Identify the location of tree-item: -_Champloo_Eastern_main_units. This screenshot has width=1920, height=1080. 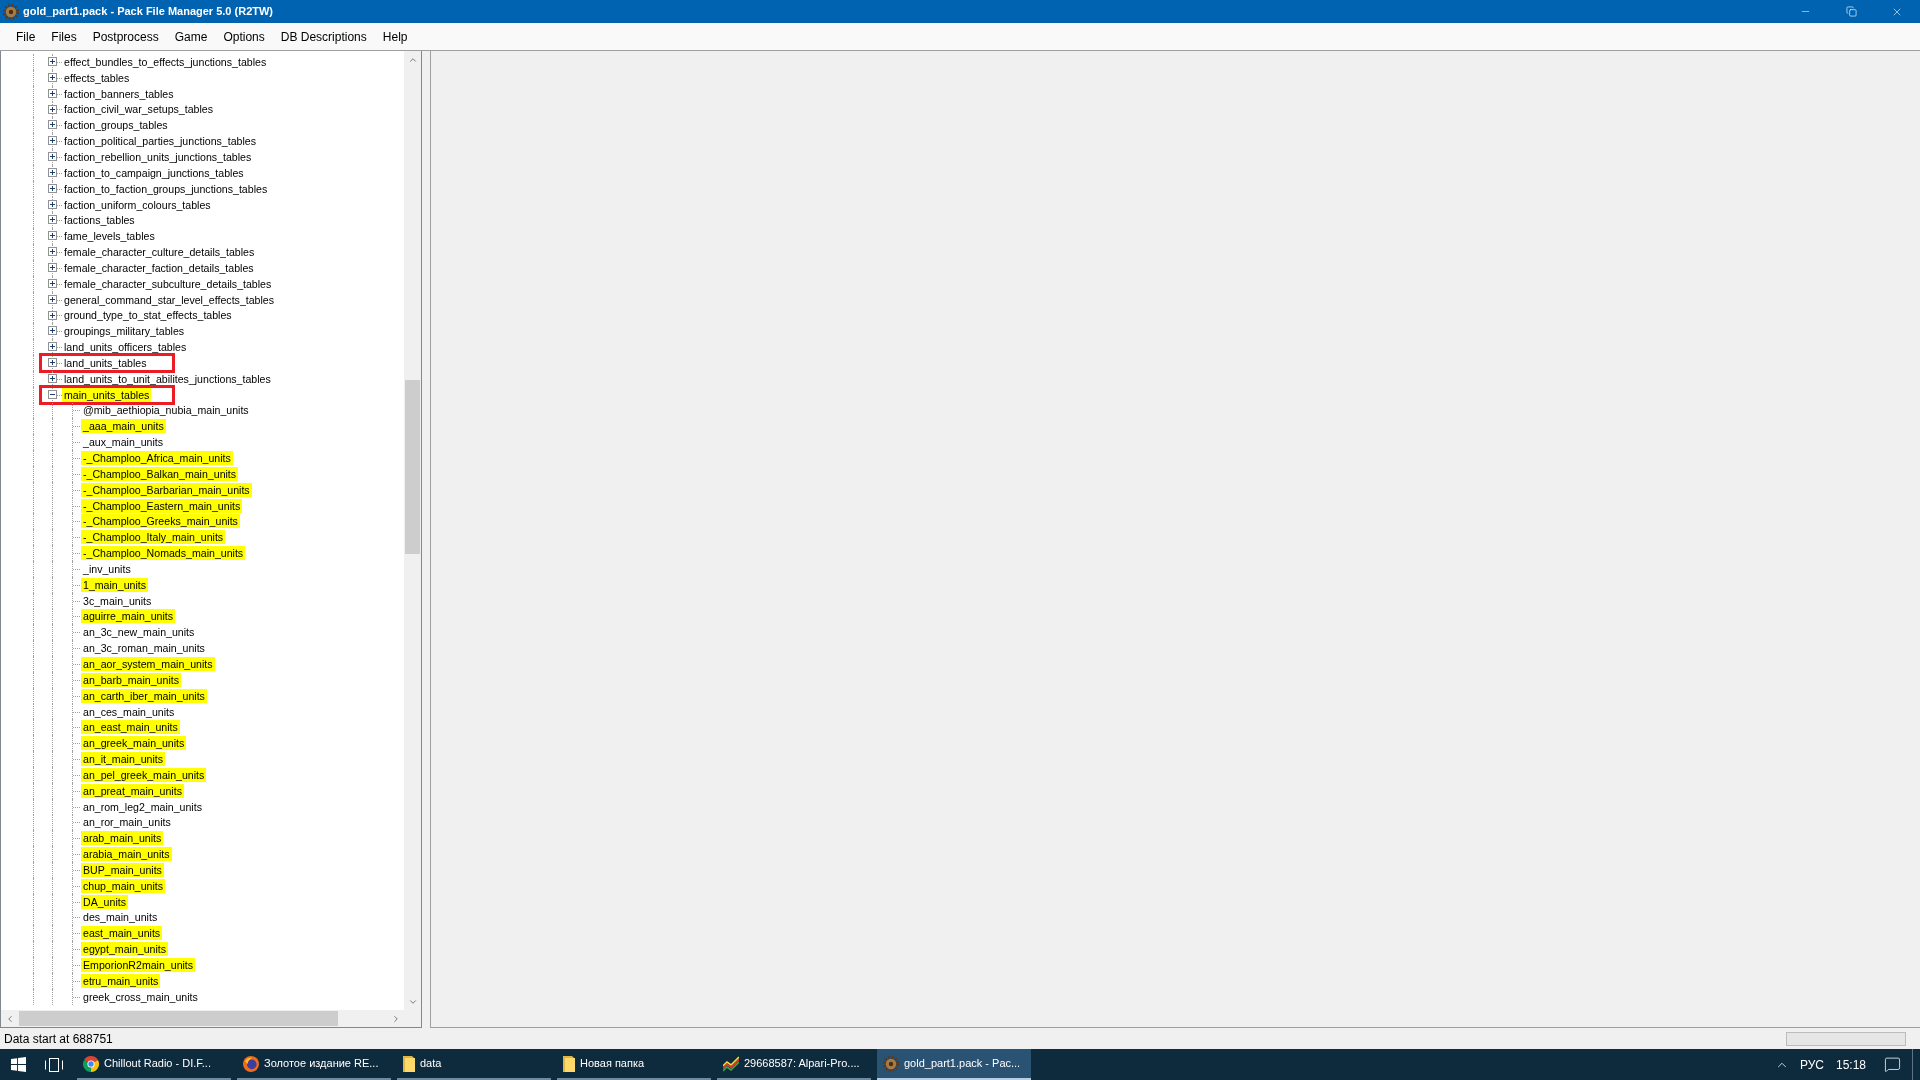
(162, 505).